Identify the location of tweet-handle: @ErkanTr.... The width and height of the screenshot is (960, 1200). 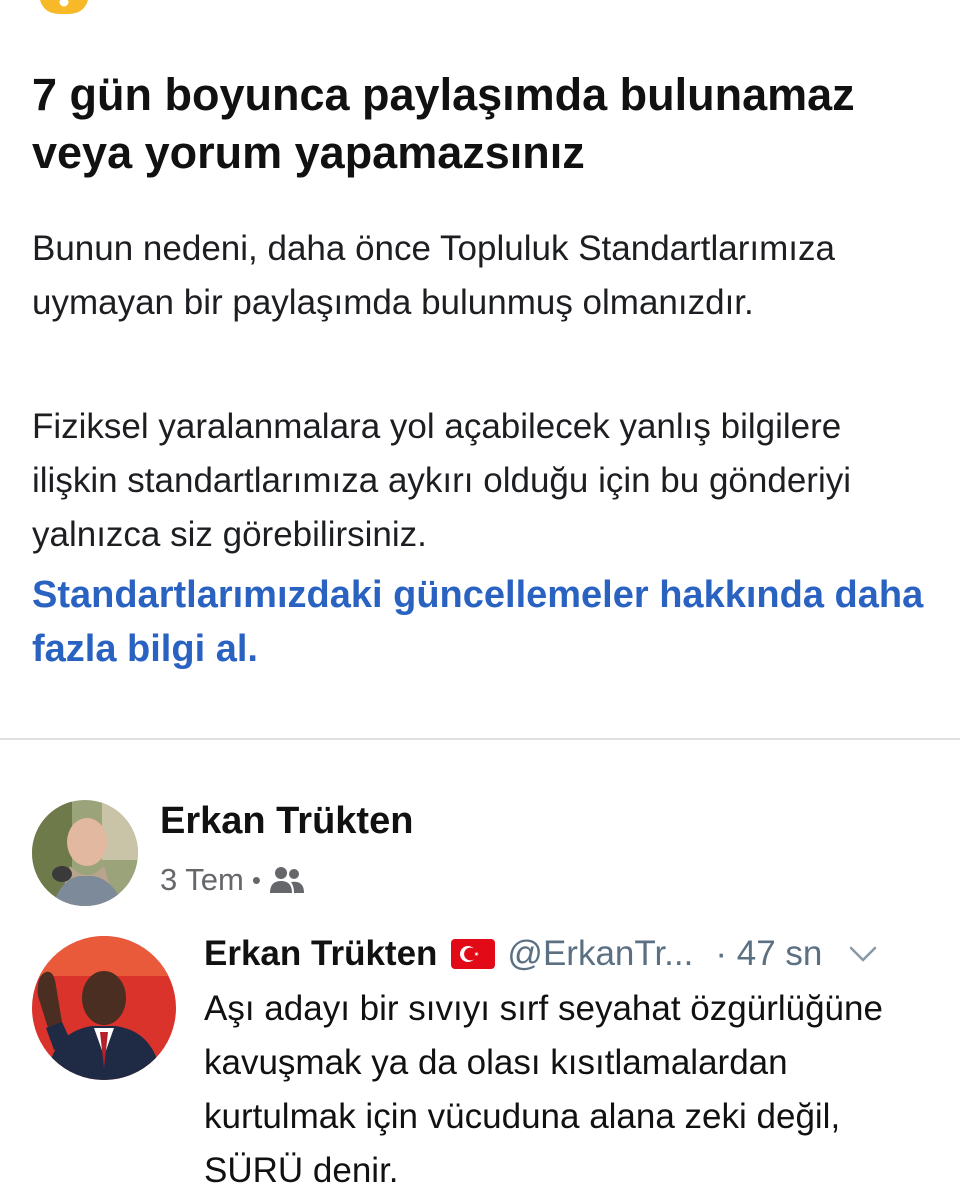
(600, 954).